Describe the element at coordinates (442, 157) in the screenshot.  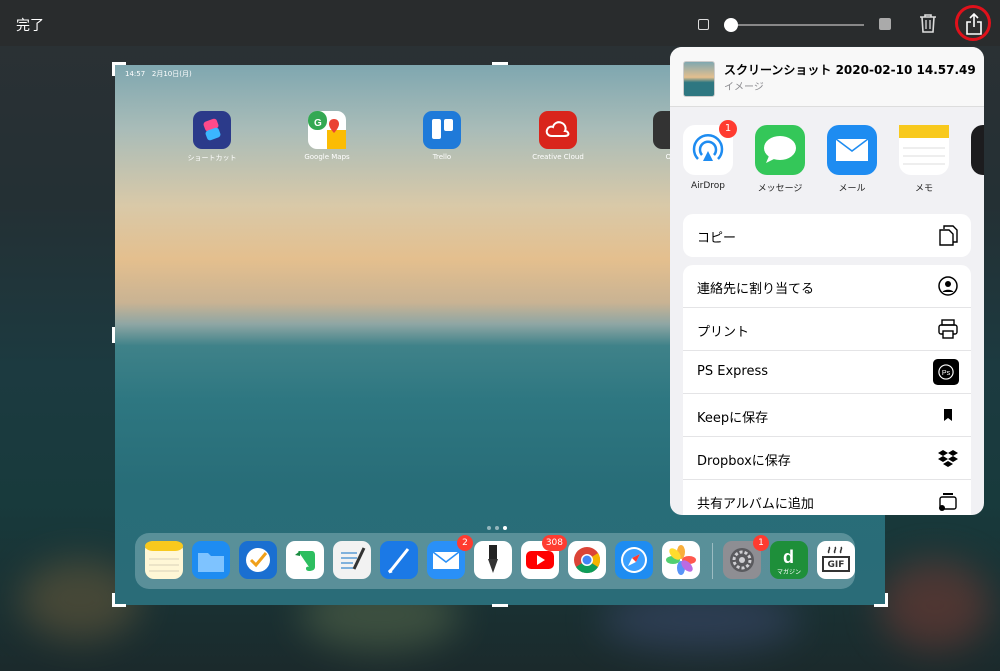
I see `app-label: Trello` at that location.